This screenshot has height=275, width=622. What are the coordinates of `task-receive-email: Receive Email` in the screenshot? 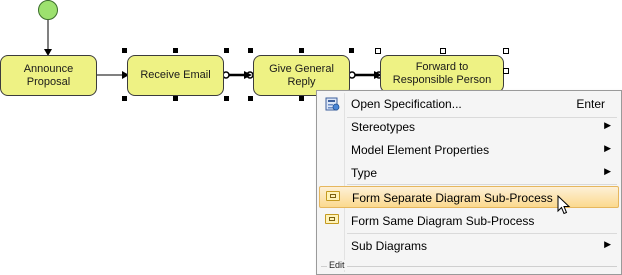 It's located at (175, 75).